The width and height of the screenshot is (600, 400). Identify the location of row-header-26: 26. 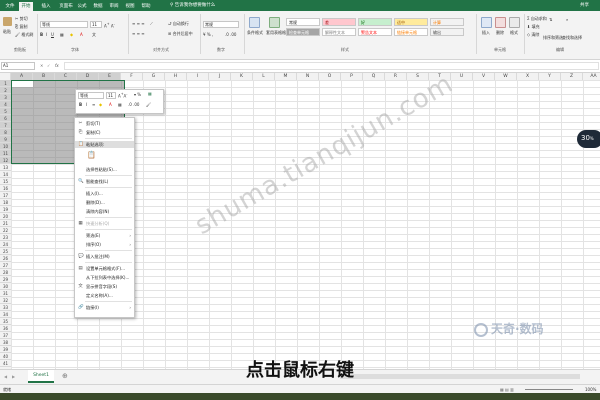
(5, 258).